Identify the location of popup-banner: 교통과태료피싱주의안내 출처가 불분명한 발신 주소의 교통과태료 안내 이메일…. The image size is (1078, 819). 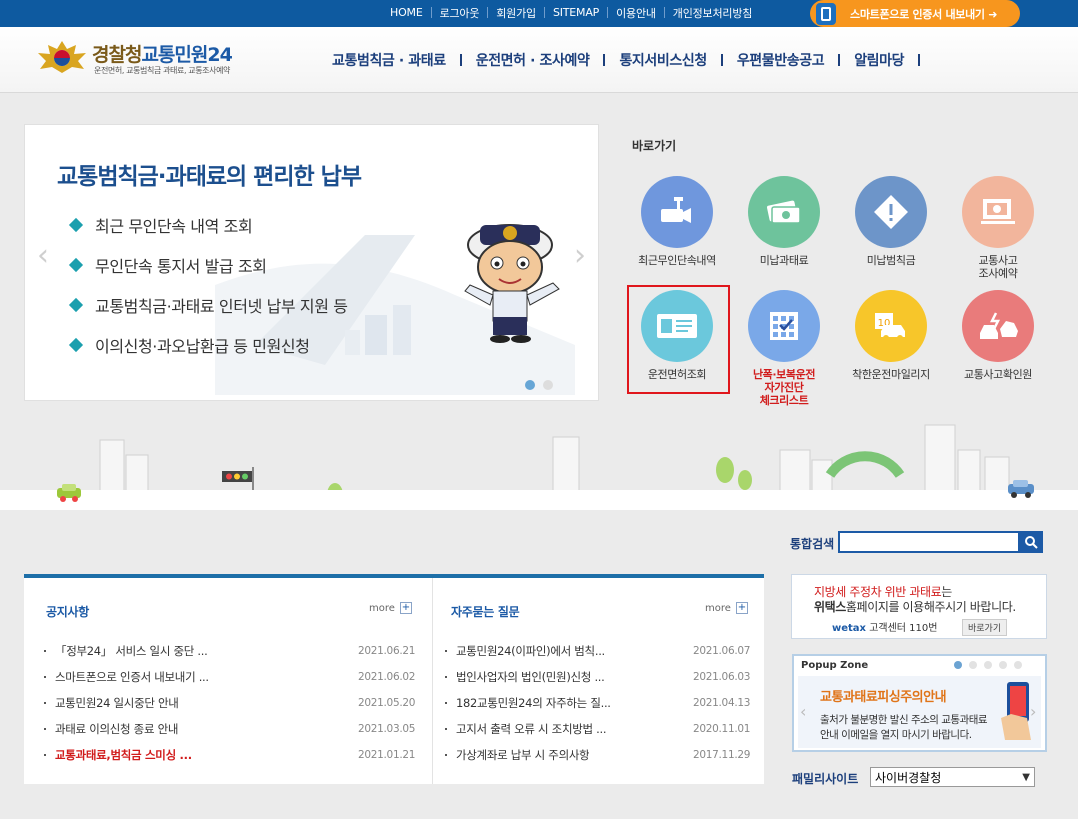
(919, 712).